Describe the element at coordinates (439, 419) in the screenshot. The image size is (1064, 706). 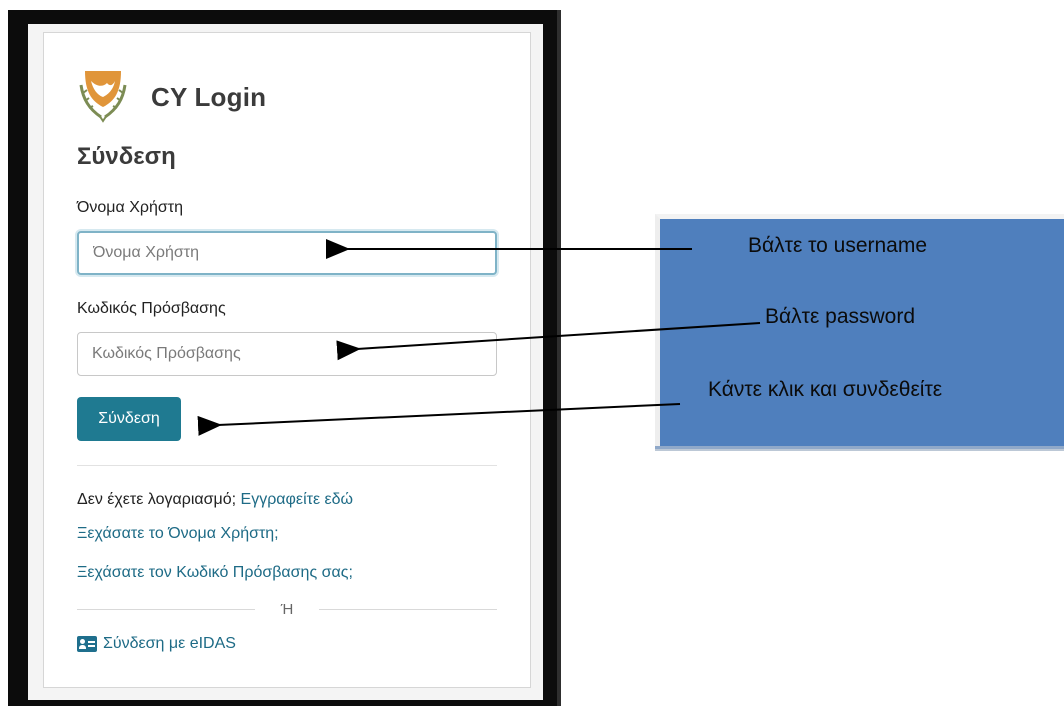
I see `submit-arrow` at that location.